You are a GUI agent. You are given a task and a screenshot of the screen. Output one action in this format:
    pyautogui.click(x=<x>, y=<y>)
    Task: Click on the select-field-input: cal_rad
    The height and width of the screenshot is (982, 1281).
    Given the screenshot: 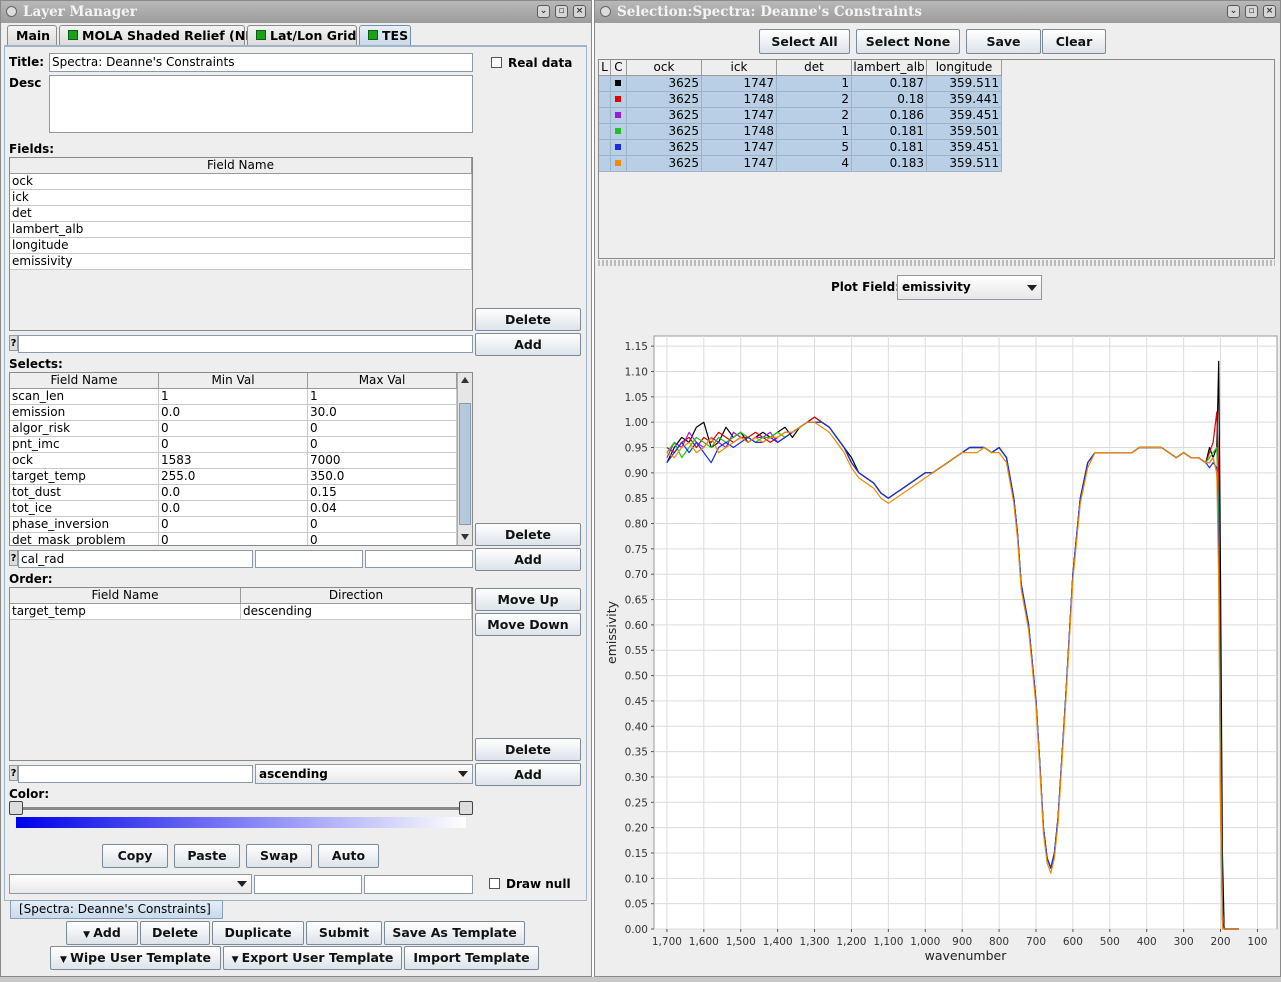 What is the action you would take?
    pyautogui.click(x=135, y=559)
    